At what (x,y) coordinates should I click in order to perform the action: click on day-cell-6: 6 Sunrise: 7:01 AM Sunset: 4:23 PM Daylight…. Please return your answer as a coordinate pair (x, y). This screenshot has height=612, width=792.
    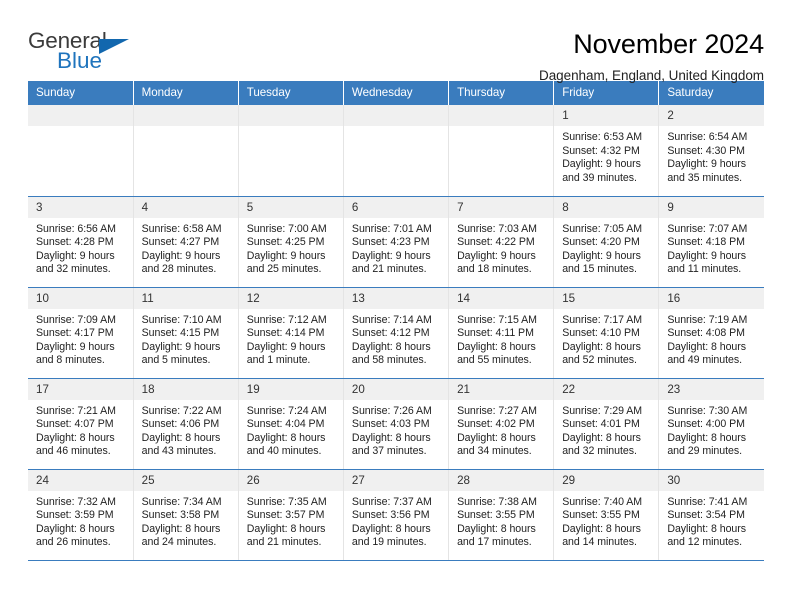
    Looking at the image, I should click on (396, 242).